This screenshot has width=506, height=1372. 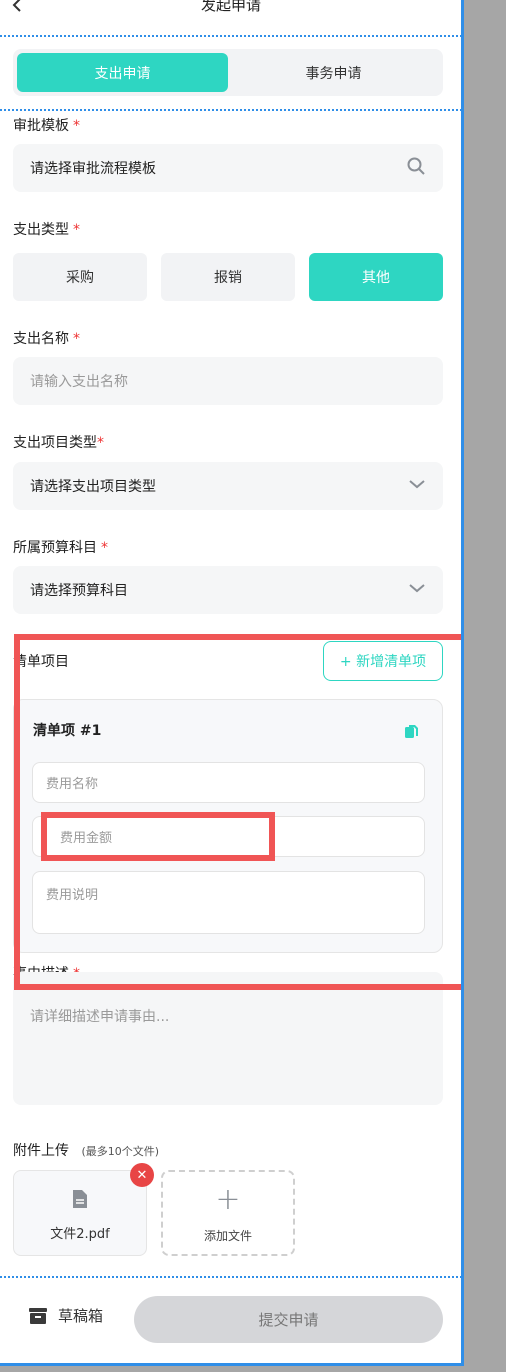 I want to click on project-type-select: 请选择支出项目类型, so click(x=228, y=486).